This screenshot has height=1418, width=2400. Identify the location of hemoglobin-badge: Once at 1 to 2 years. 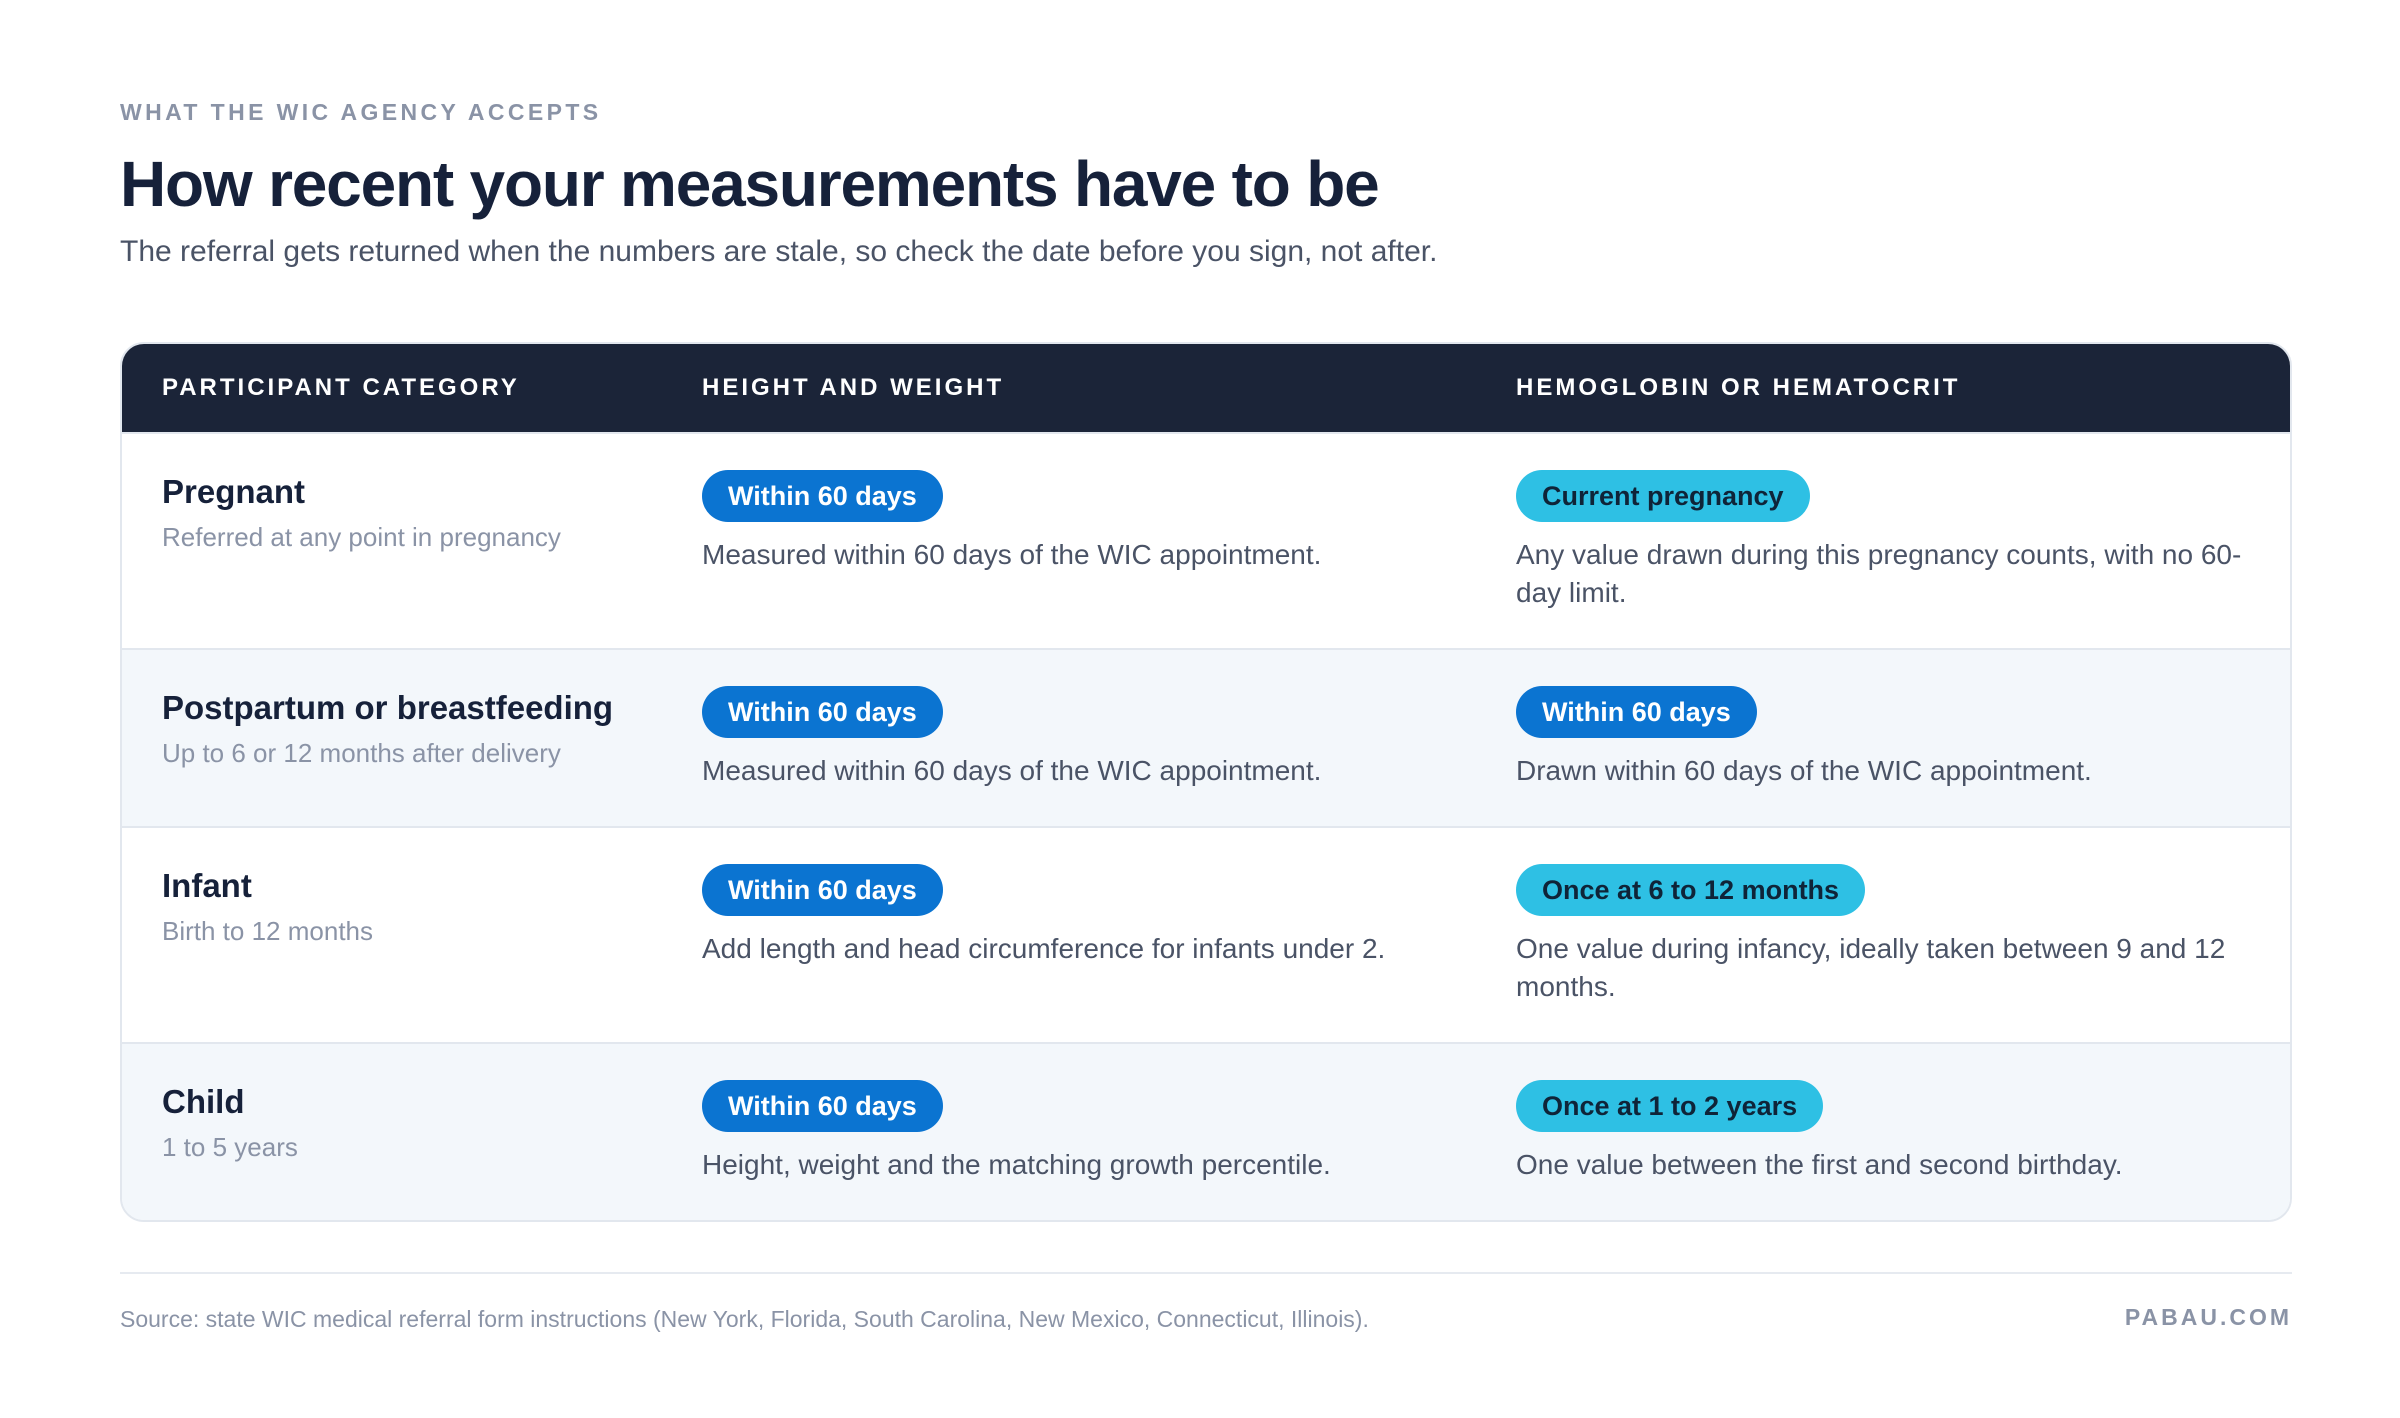
(1670, 1106).